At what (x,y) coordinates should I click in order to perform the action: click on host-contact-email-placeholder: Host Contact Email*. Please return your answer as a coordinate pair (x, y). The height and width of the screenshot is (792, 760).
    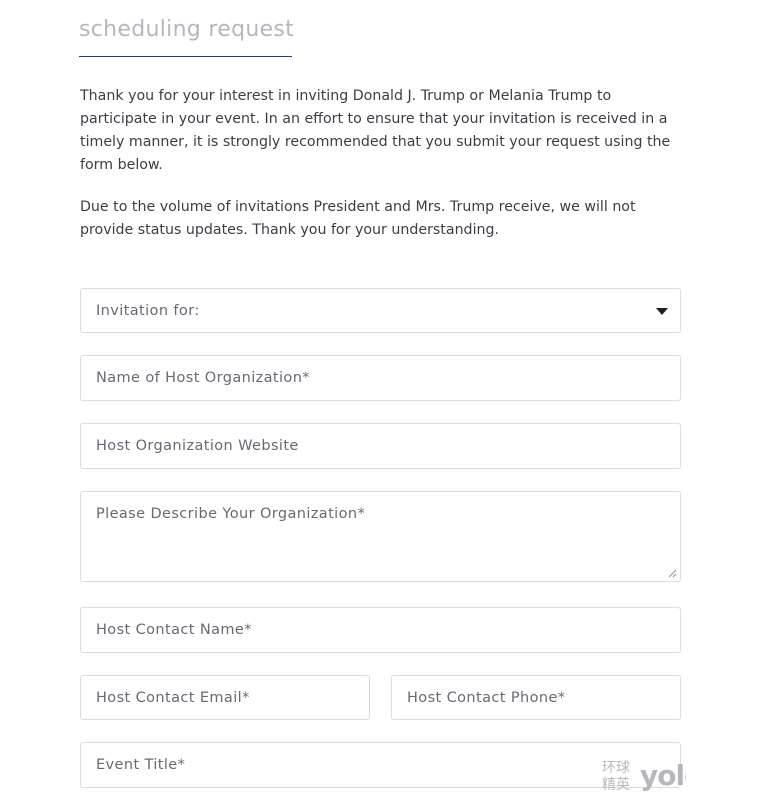
    Looking at the image, I should click on (173, 697).